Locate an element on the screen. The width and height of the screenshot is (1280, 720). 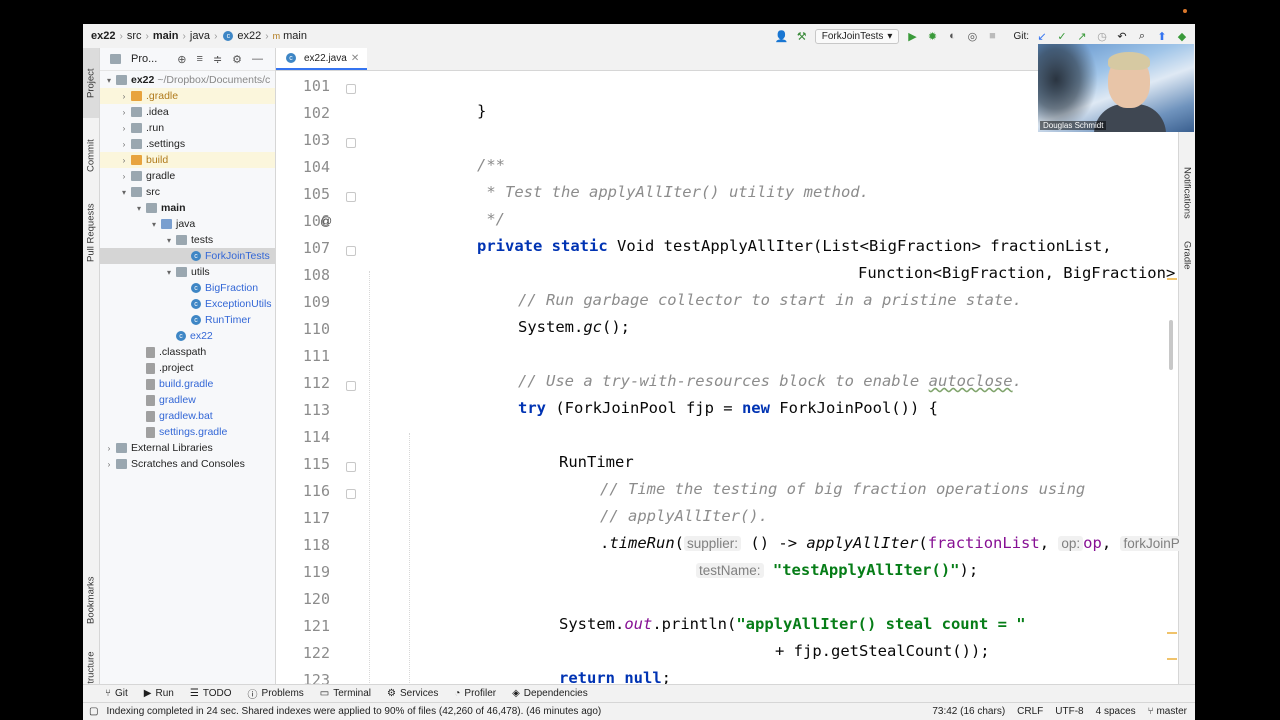
tree-item: ▾ ex22 ~/Dropbox/Documents/c is located at coordinates (187, 80).